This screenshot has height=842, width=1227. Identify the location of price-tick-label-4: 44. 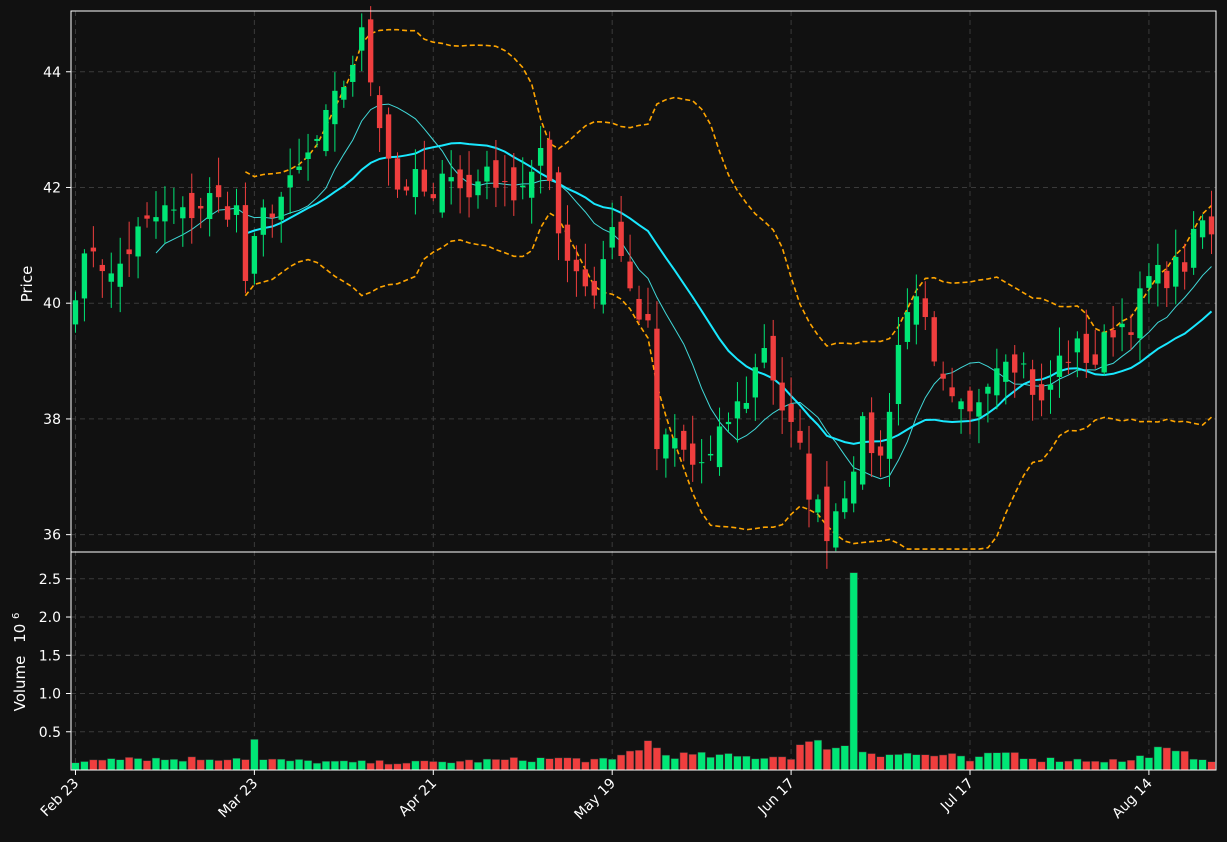
(52, 73).